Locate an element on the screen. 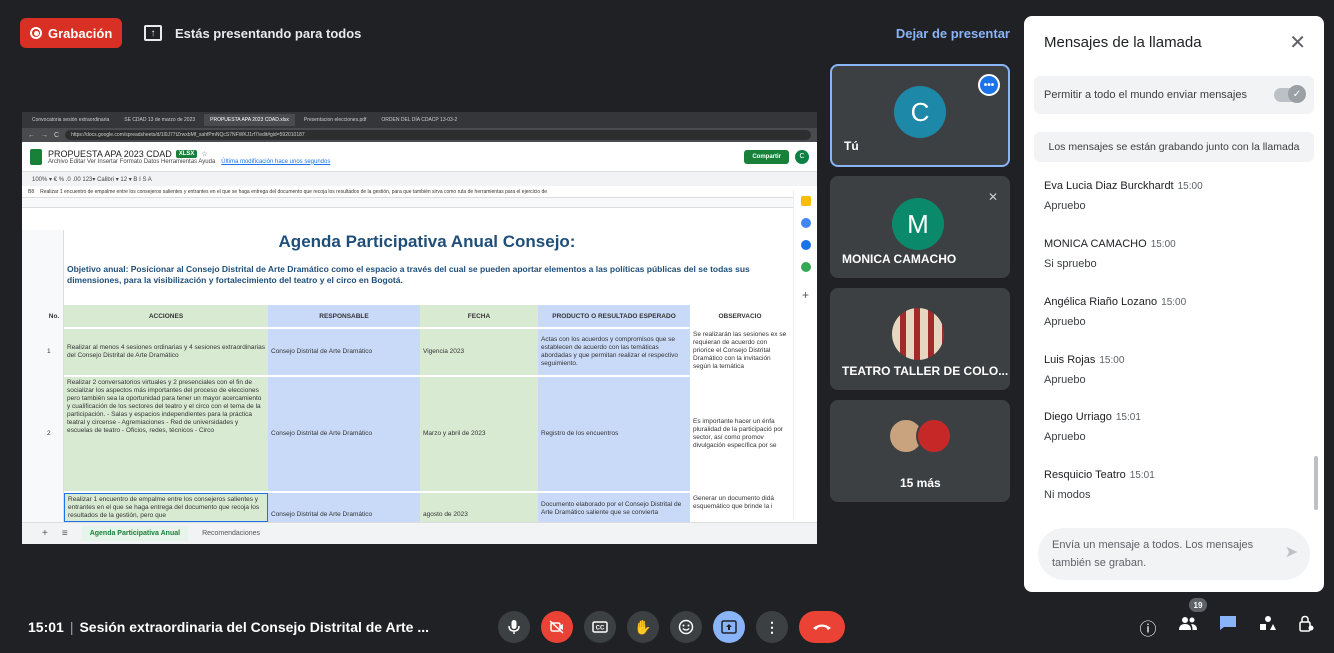 Image resolution: width=1334 pixels, height=653 pixels. present-screen-icon: ↑ is located at coordinates (153, 33).